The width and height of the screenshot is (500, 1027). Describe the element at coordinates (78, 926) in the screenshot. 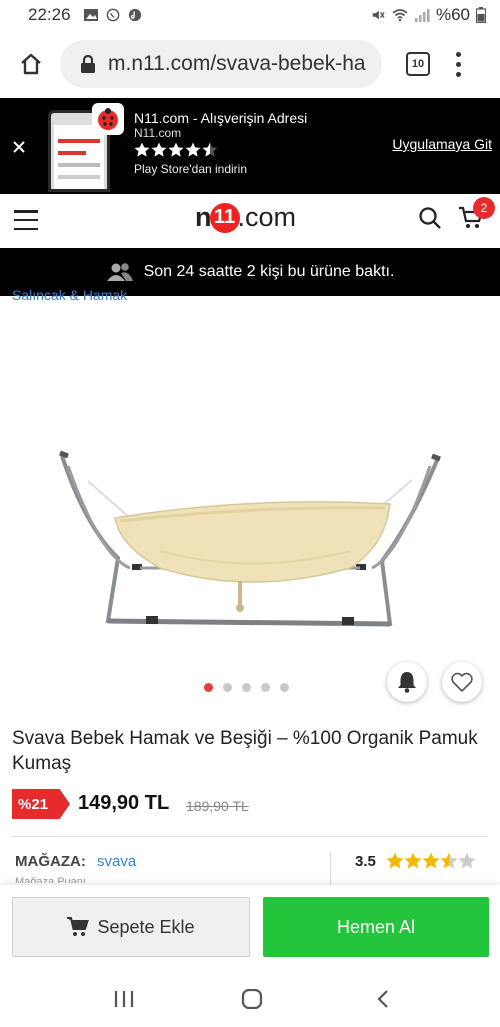

I see `cart-icon` at that location.